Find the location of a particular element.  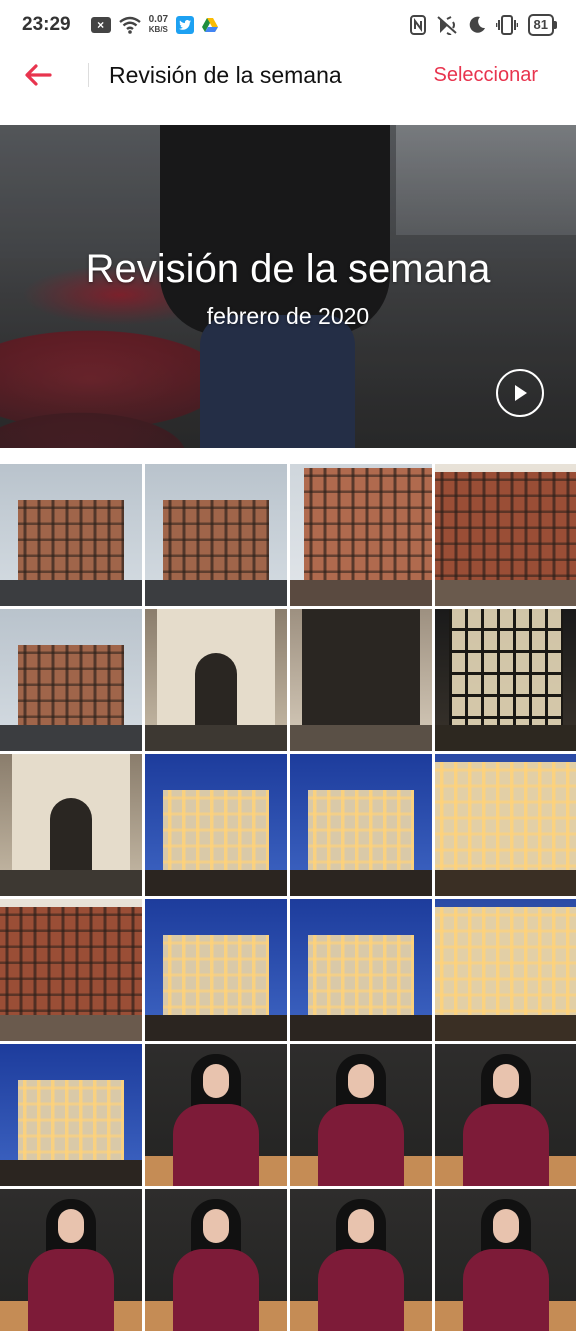

nfc-icon is located at coordinates (417, 25).